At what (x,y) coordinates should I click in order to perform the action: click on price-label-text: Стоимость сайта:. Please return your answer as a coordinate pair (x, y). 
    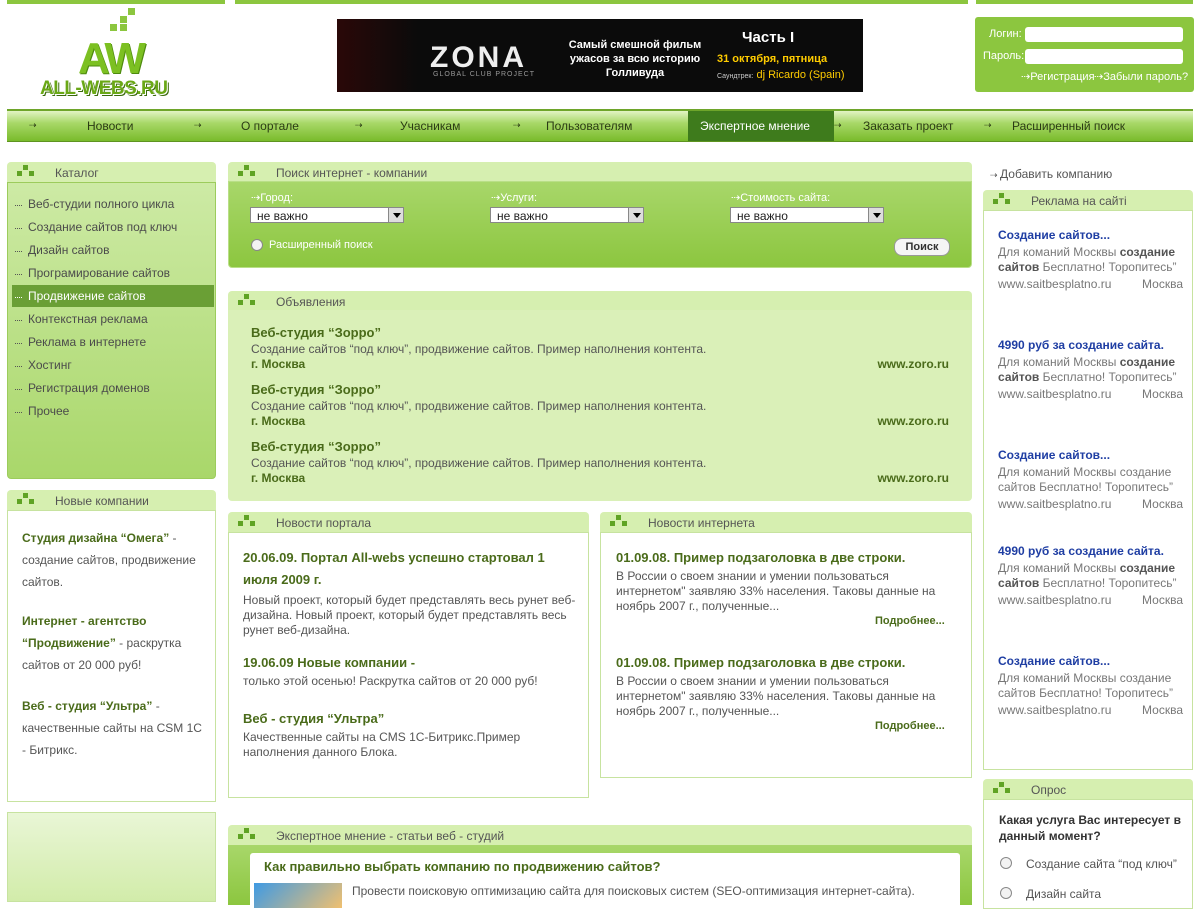
    Looking at the image, I should click on (785, 198).